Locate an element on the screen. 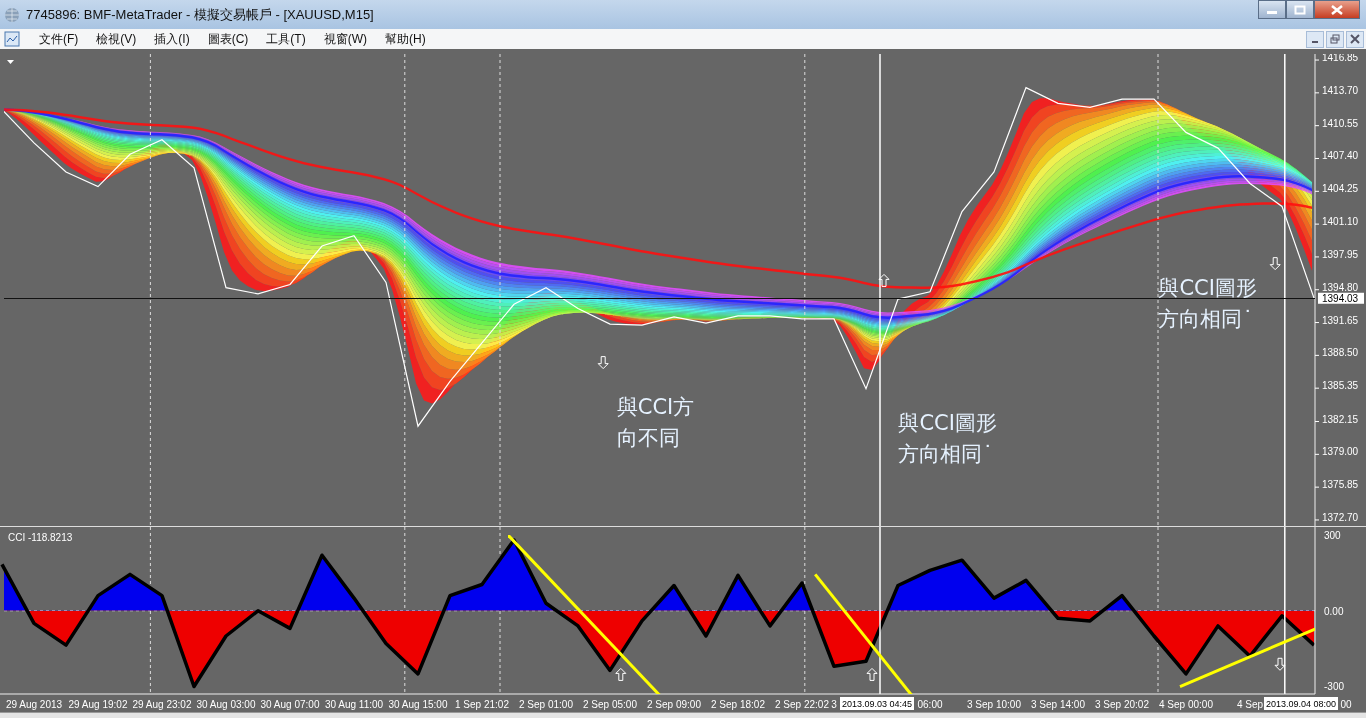  price-axis-label: 1397.95 is located at coordinates (1340, 254).